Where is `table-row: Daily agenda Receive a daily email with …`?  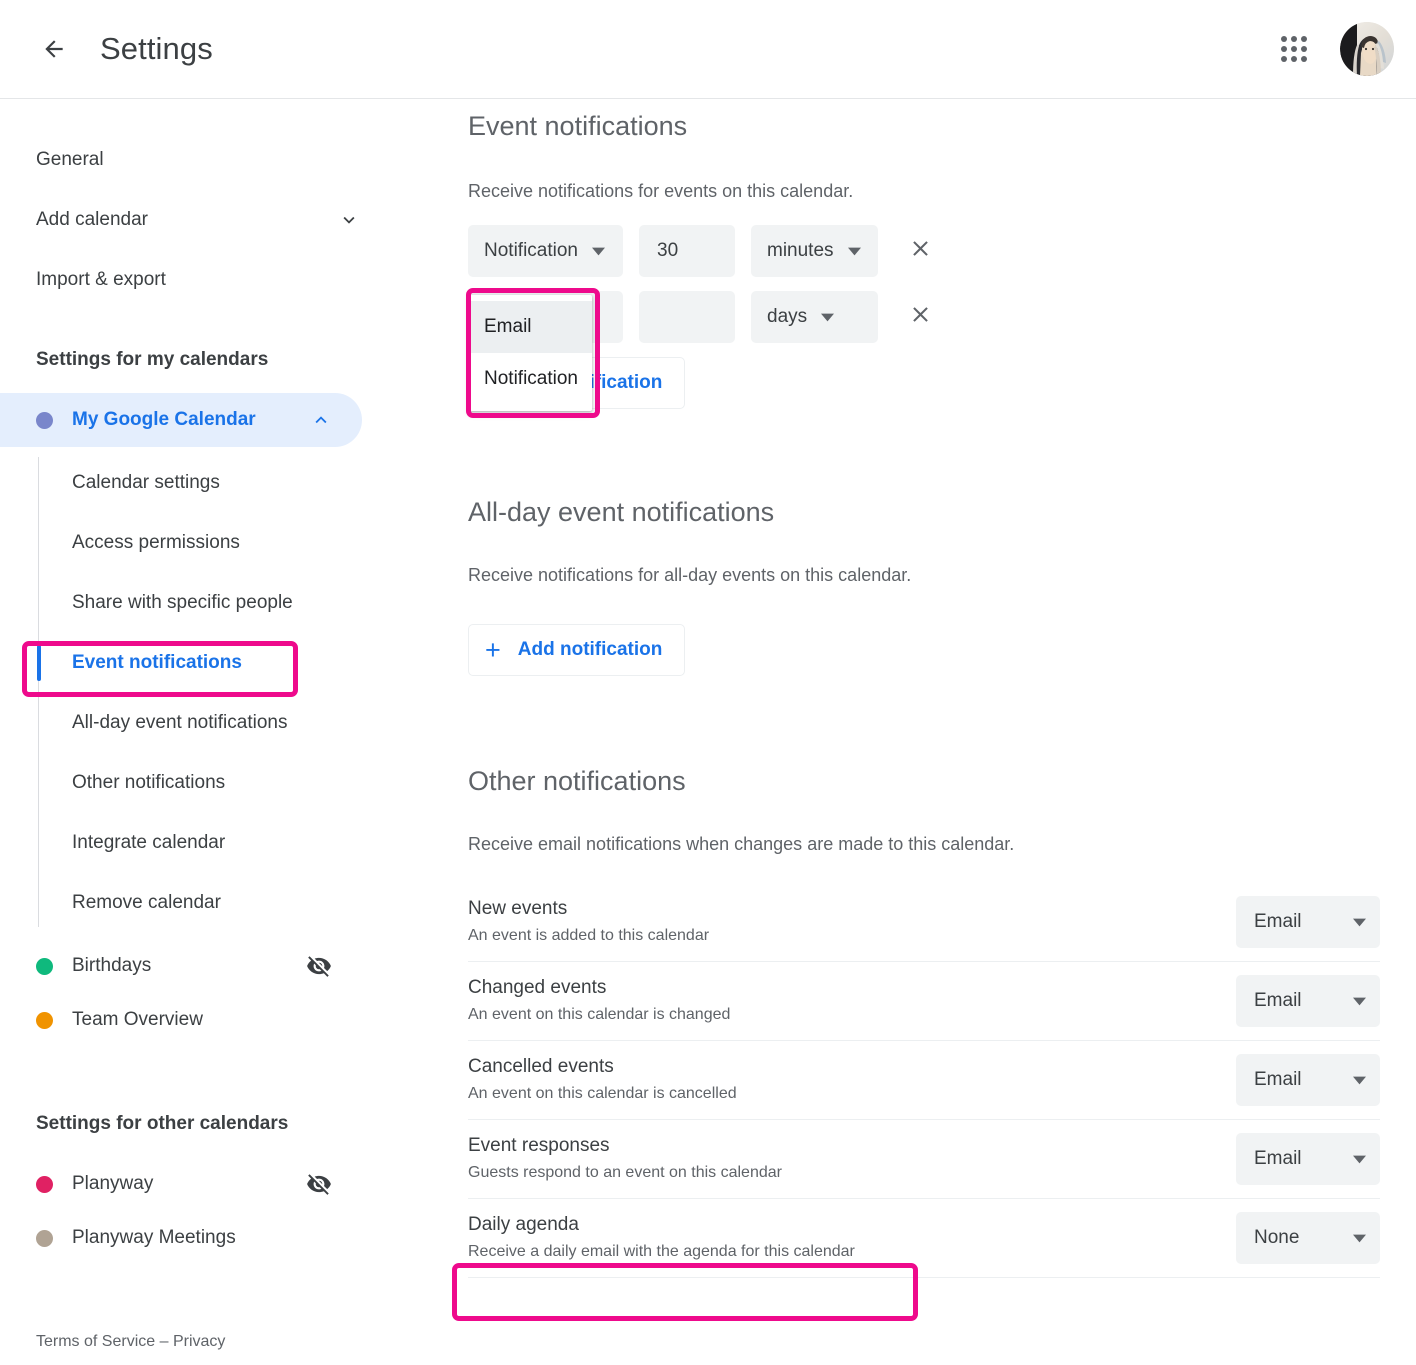 table-row: Daily agenda Receive a daily email with … is located at coordinates (924, 1238).